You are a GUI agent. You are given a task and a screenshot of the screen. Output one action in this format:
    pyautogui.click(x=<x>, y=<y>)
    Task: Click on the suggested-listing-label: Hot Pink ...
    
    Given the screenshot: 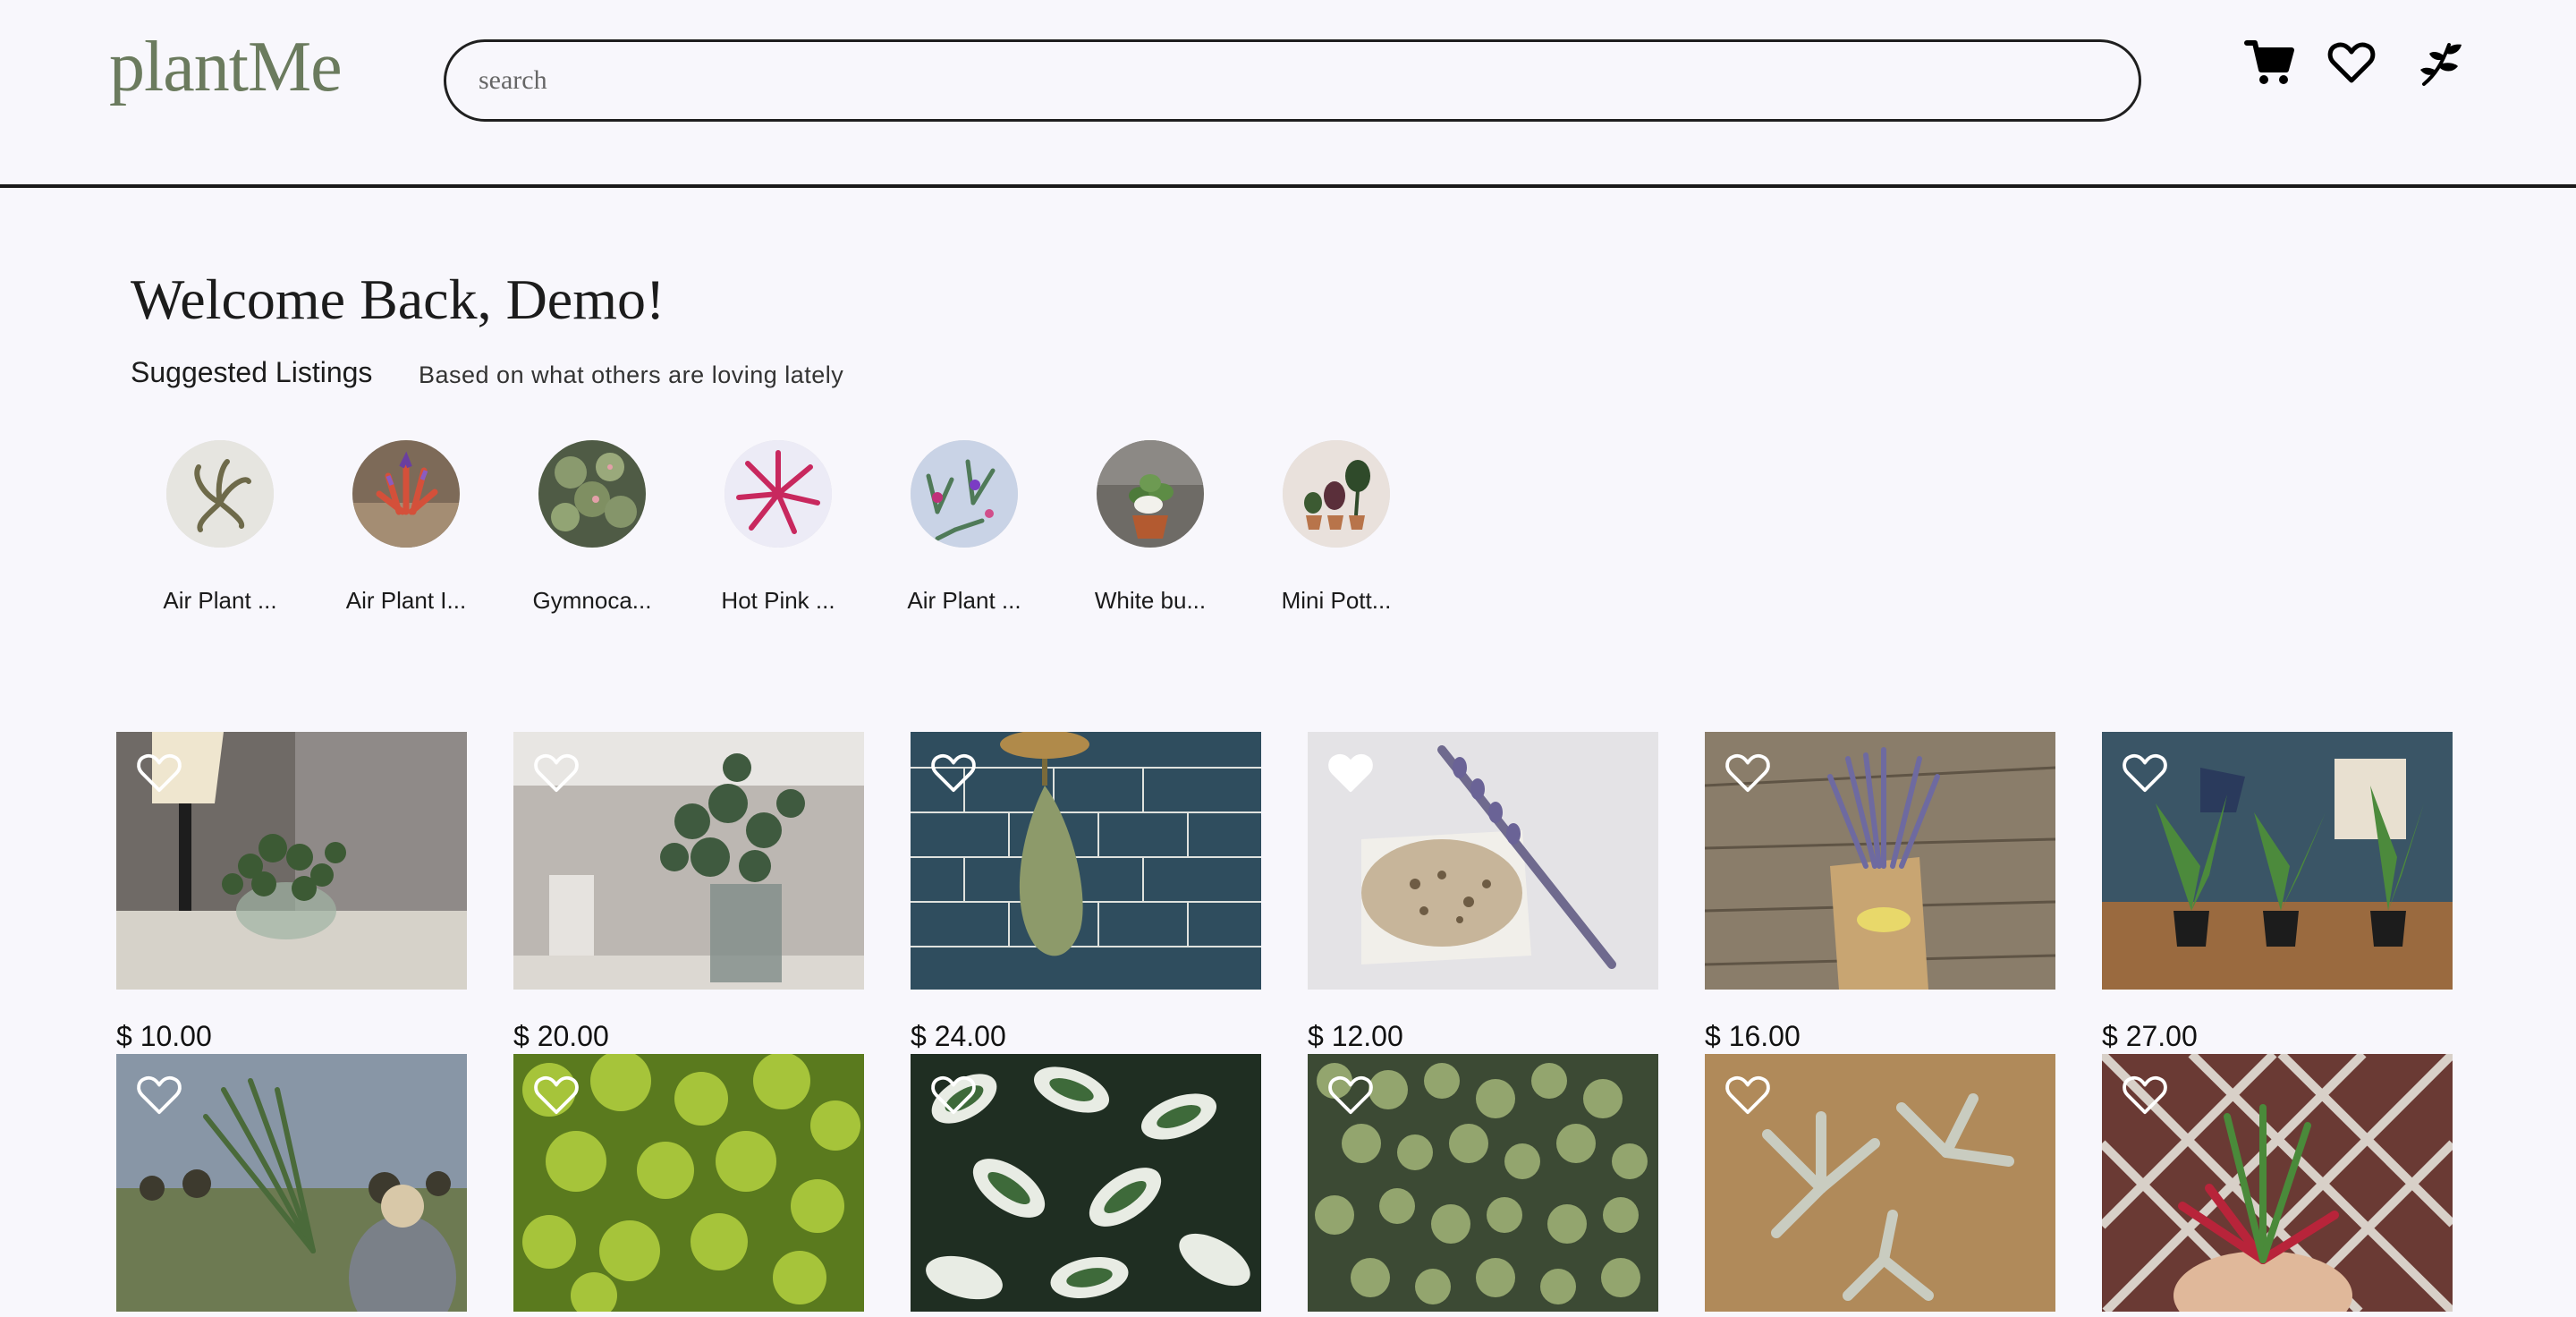 What is the action you would take?
    pyautogui.click(x=778, y=600)
    